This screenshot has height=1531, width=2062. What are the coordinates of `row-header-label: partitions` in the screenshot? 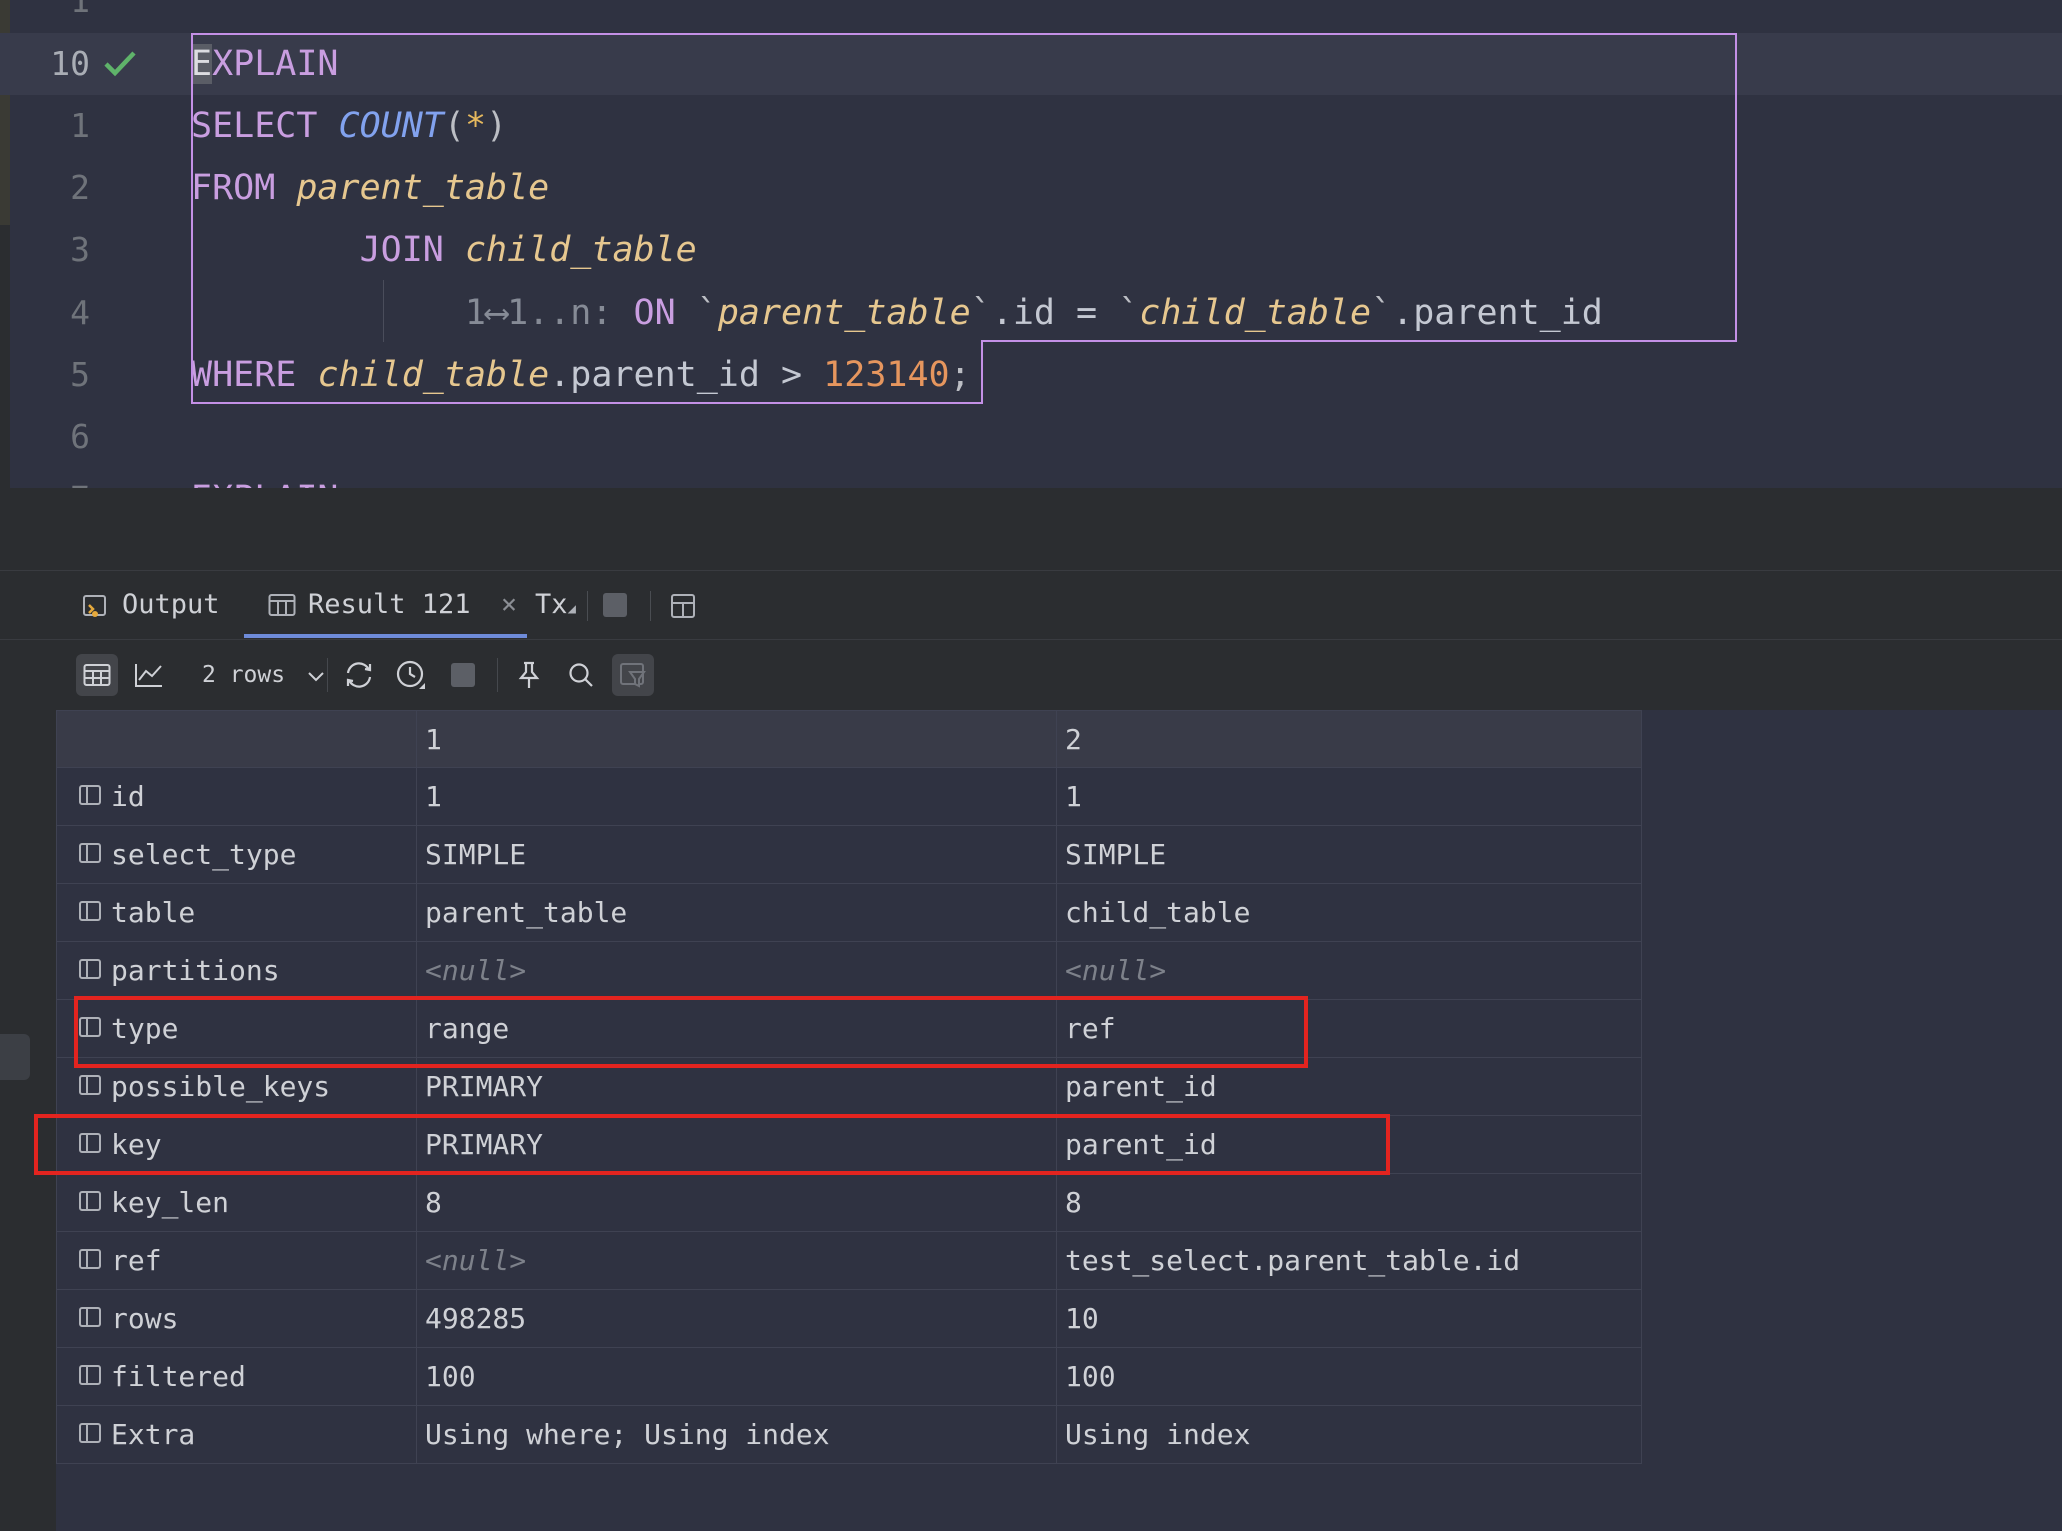 It's located at (195, 970).